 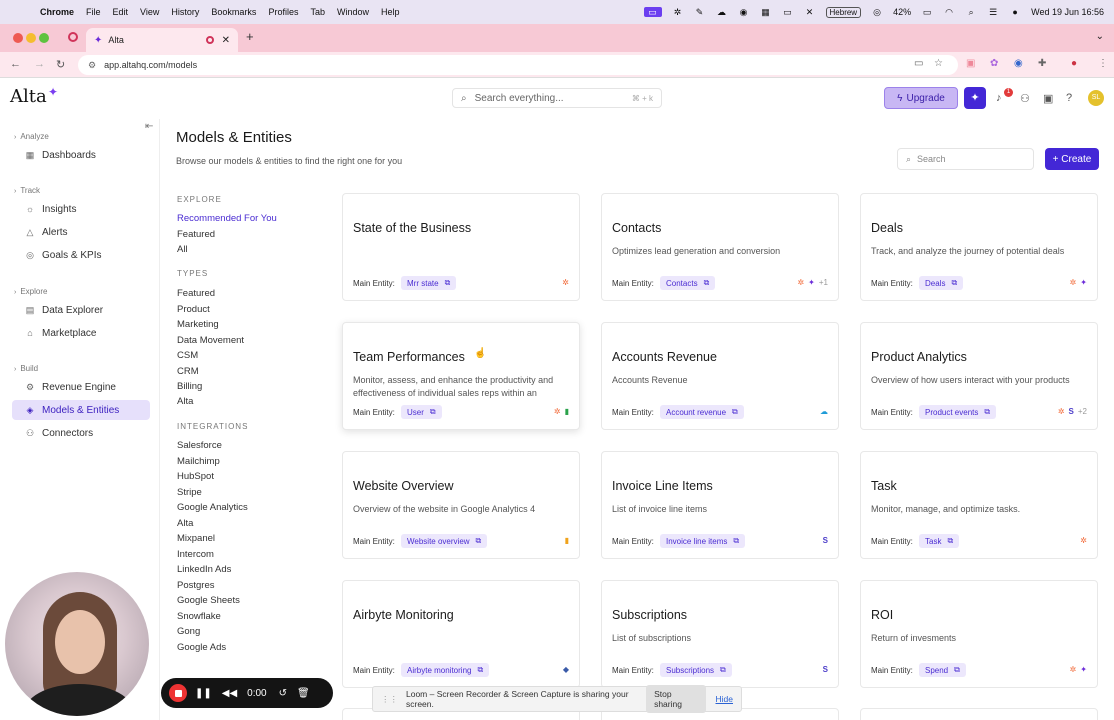 I want to click on filter-integration-linkedin-ads: LinkedIn Ads, so click(x=204, y=569).